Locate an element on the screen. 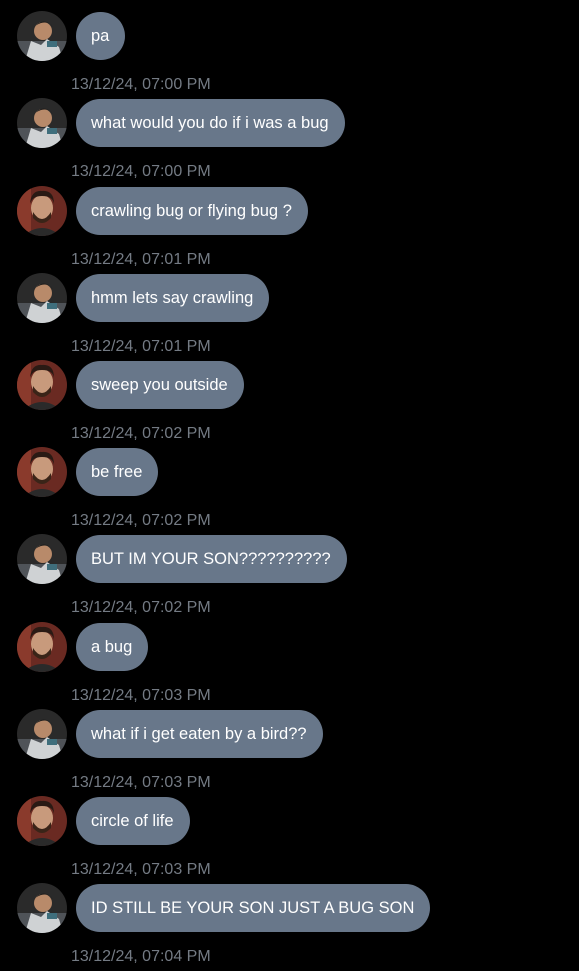  message-bubble: what would you do if i was a bug is located at coordinates (210, 123).